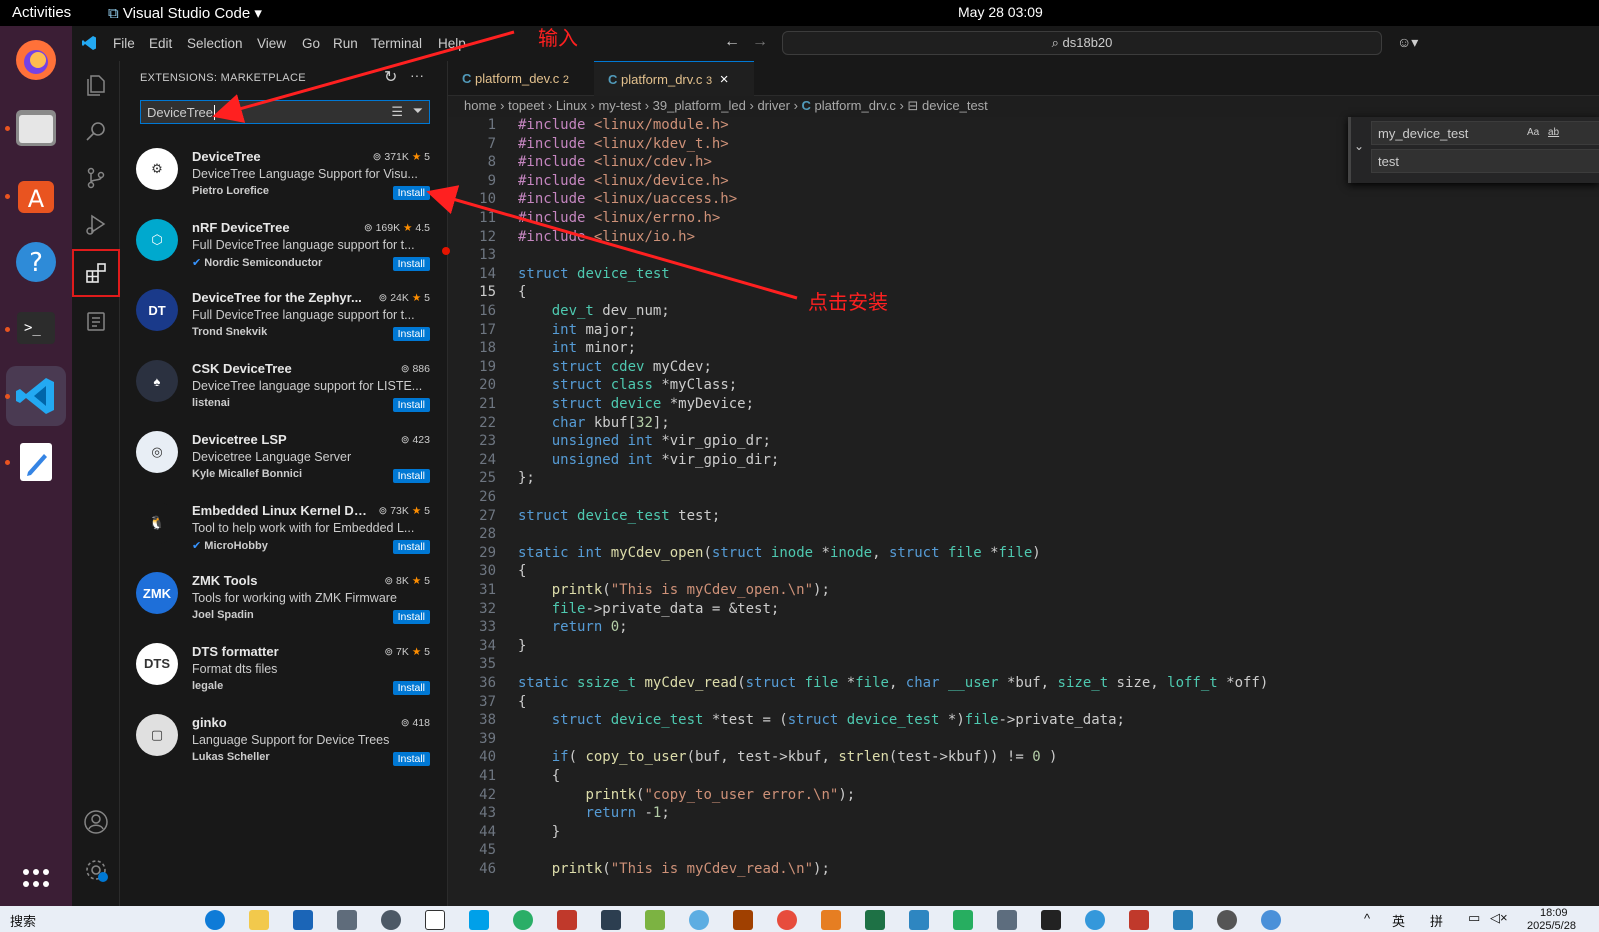 The height and width of the screenshot is (932, 1599). Describe the element at coordinates (1000, 12) in the screenshot. I see `clock: May 28 03:09` at that location.